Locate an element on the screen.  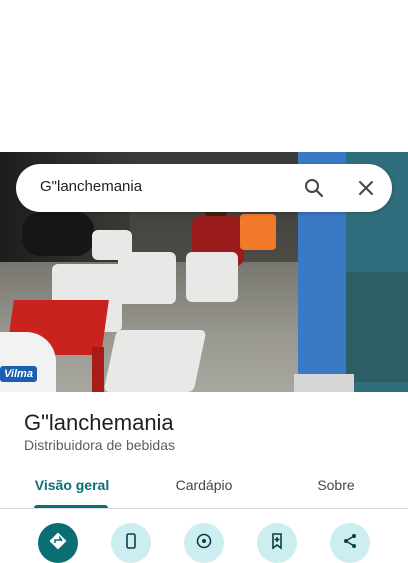
save-icon is located at coordinates (277, 541).